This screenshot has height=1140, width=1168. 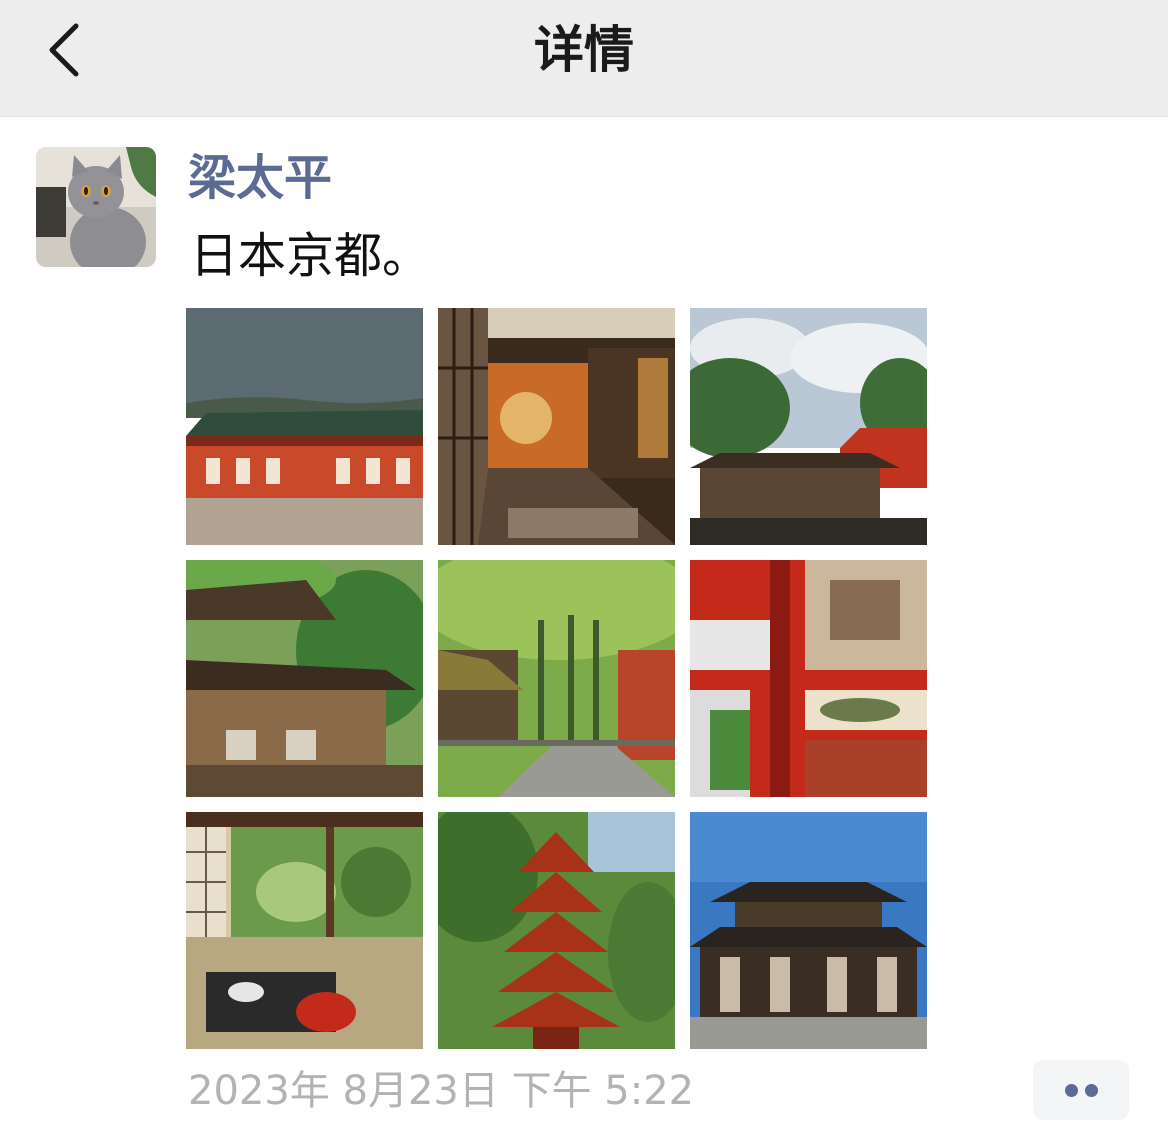 I want to click on cat-avatar-icon, so click(x=96, y=207).